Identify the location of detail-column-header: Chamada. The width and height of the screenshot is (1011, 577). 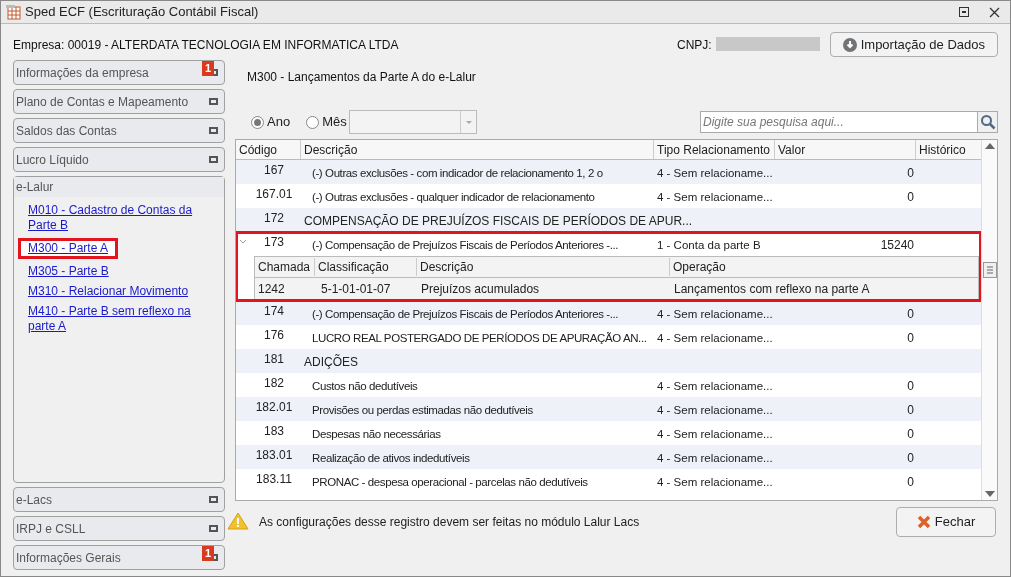
(284, 267).